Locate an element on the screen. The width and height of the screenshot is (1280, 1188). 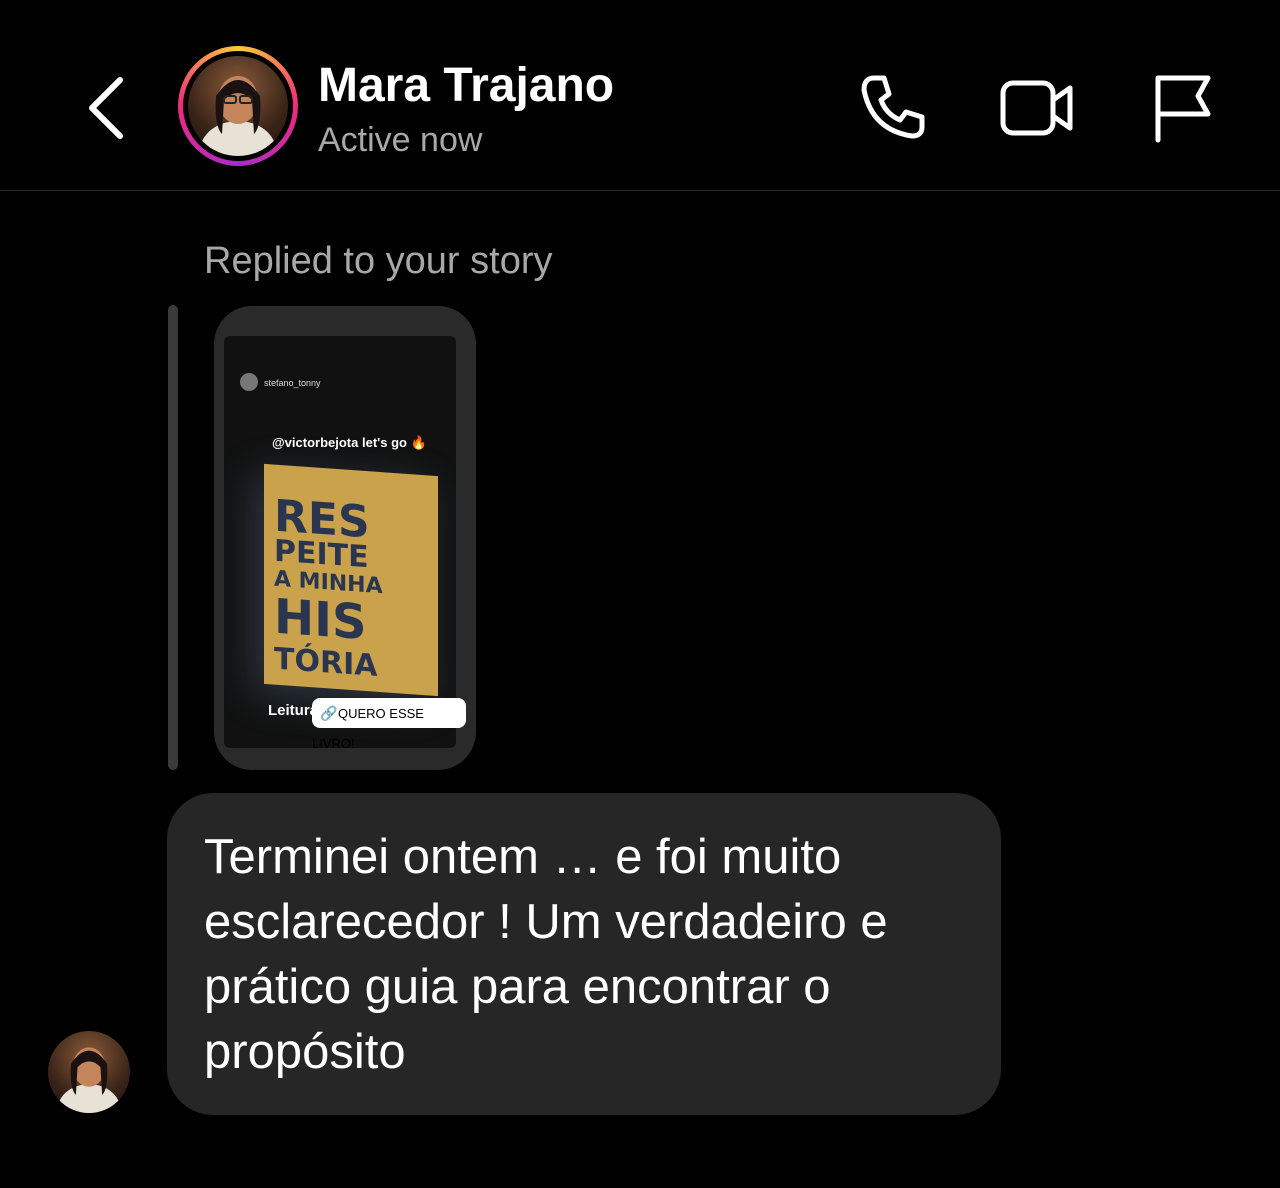
video-call-button is located at coordinates (1038, 108).